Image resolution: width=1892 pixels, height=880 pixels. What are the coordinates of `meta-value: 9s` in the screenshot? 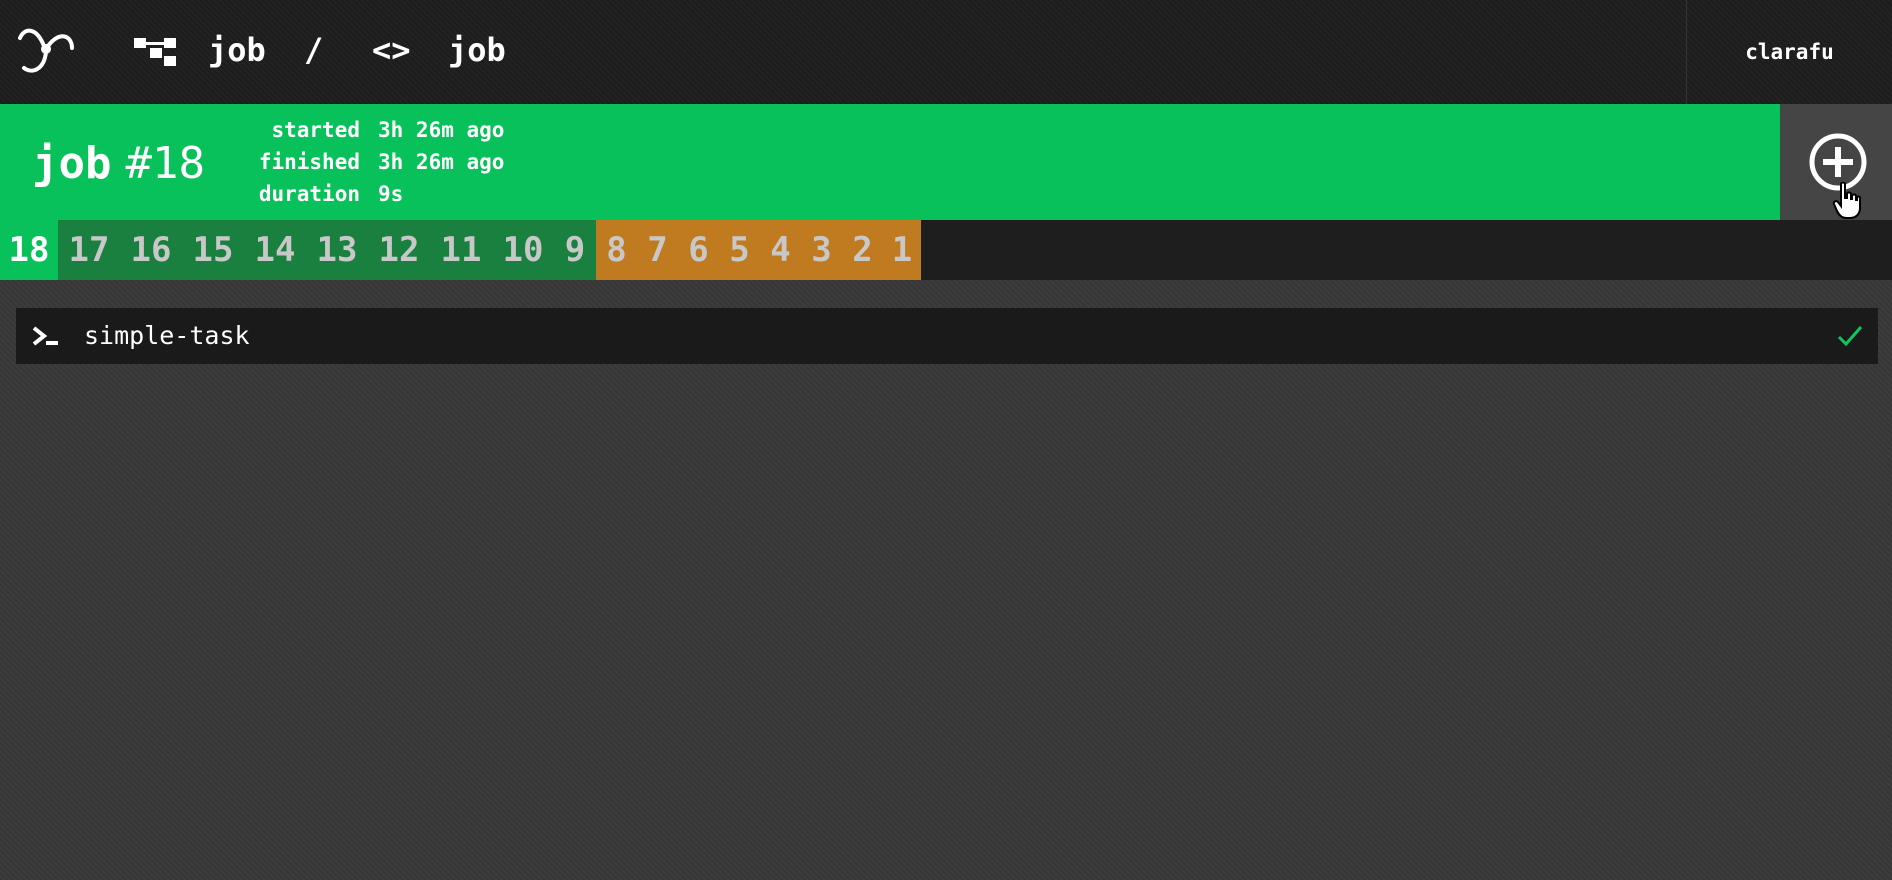 It's located at (391, 194).